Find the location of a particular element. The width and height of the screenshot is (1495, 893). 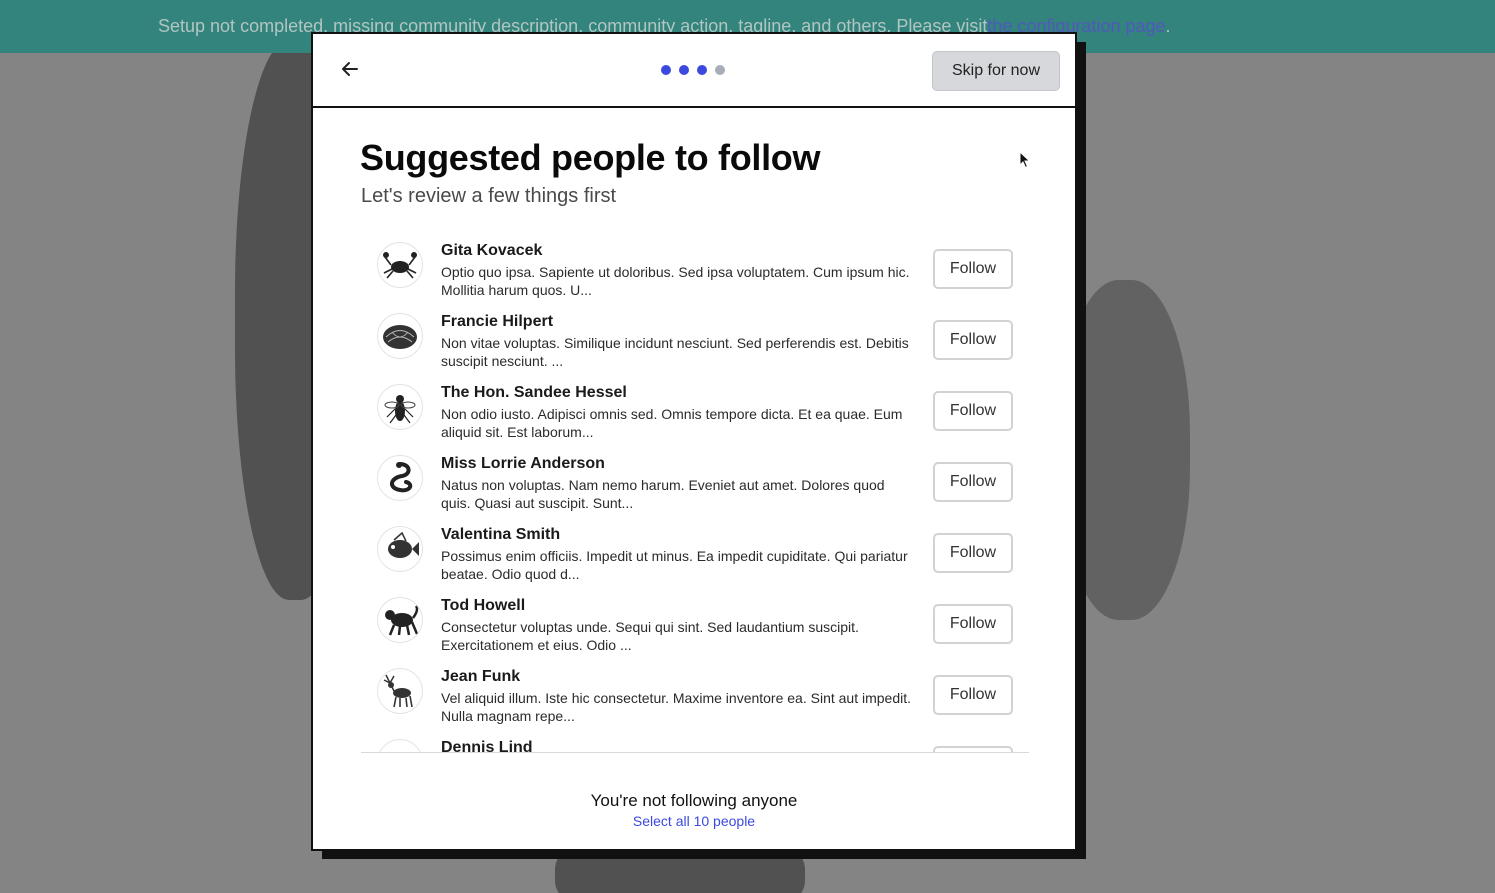

deer-icon is located at coordinates (398, 691).